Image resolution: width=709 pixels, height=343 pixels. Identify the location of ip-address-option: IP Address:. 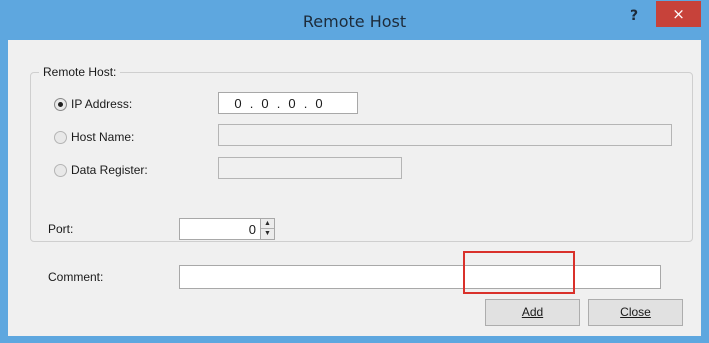
(93, 104).